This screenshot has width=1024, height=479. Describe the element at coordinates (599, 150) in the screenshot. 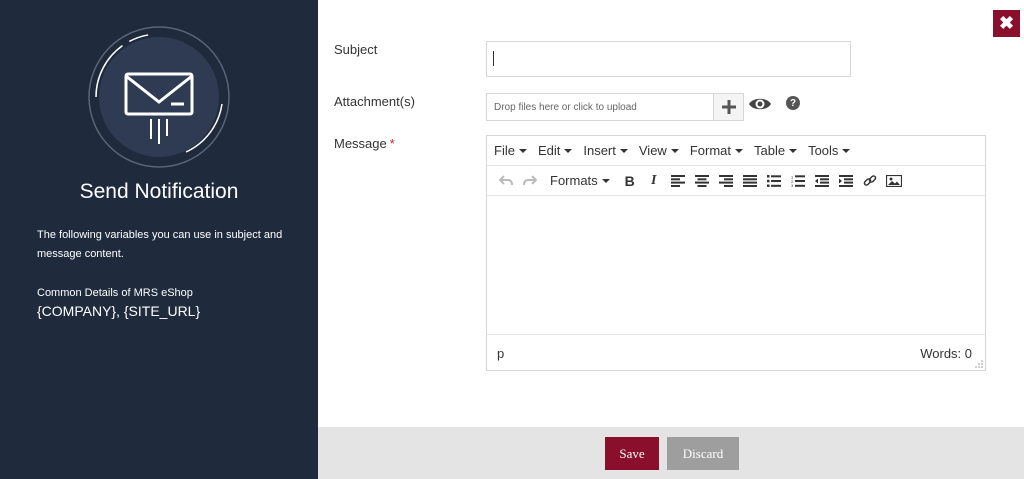

I see `menu-insert-label: Insert` at that location.